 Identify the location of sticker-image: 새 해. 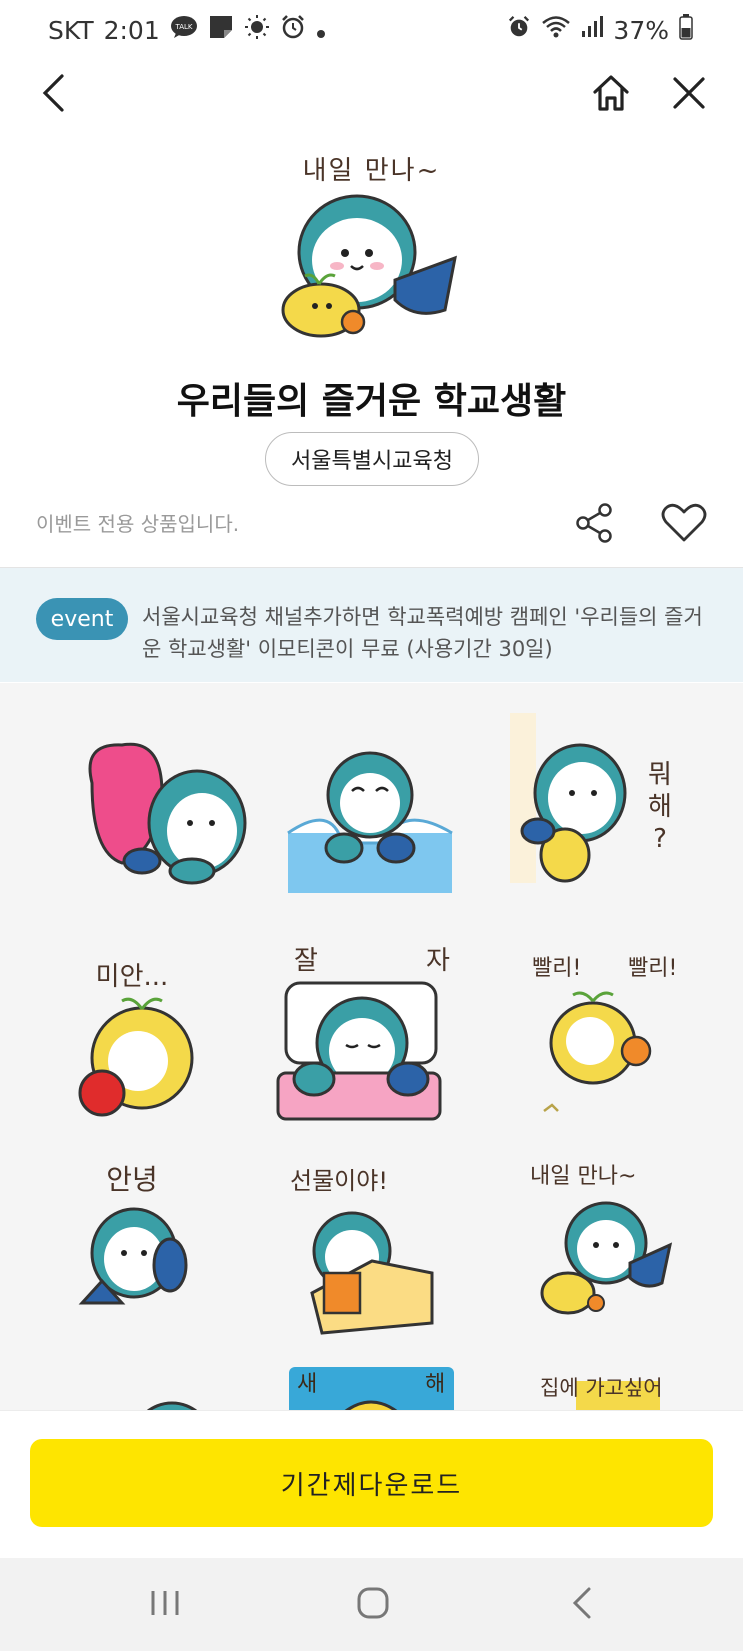
(371, 1389).